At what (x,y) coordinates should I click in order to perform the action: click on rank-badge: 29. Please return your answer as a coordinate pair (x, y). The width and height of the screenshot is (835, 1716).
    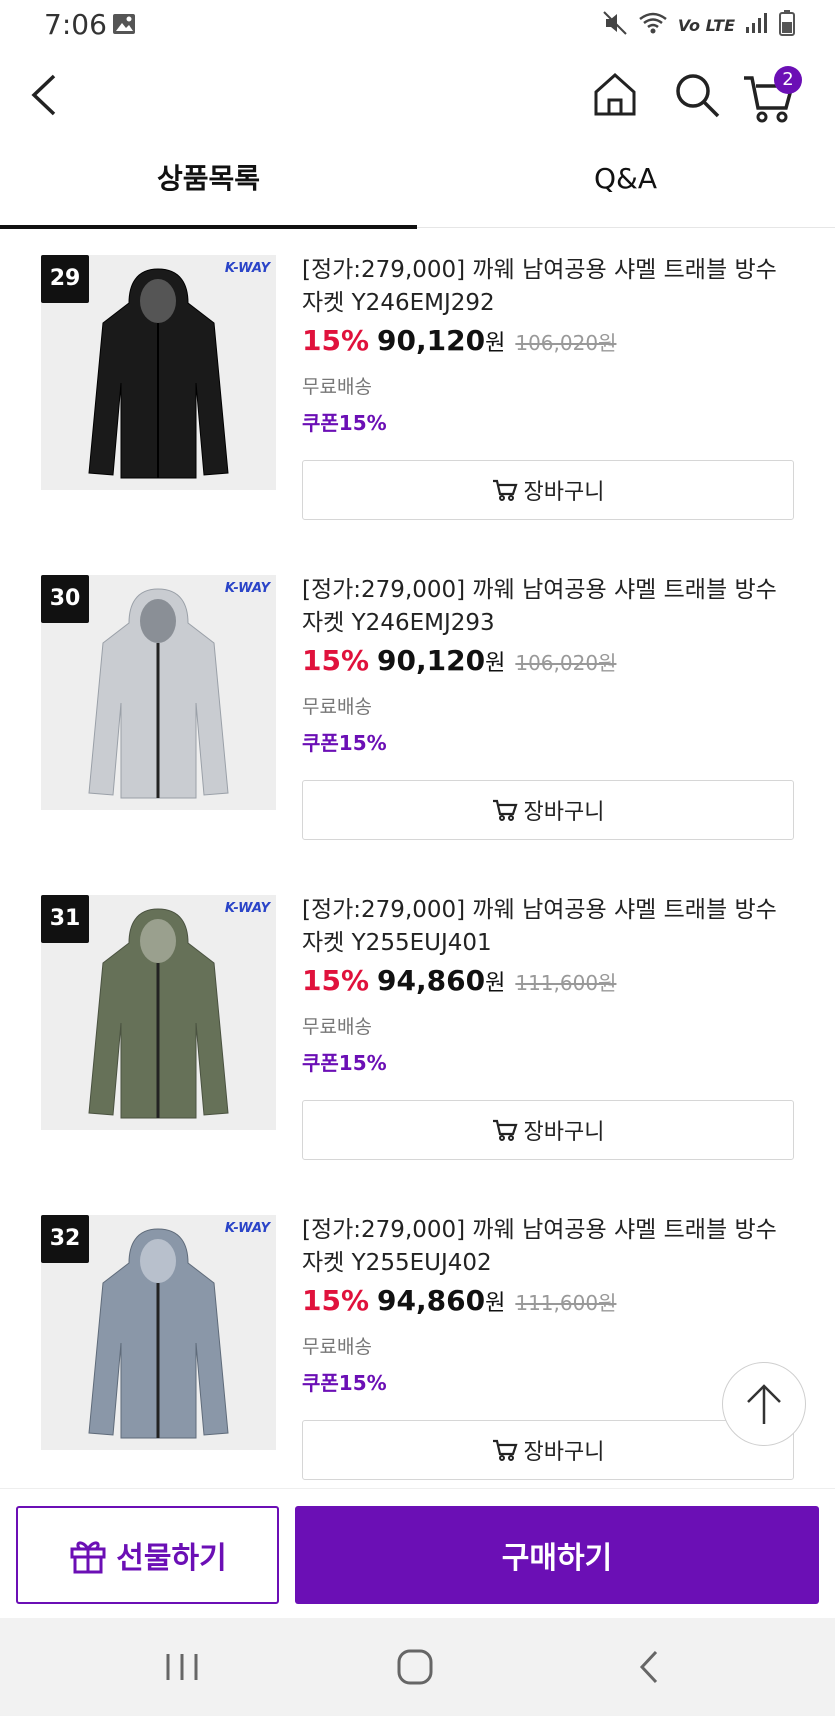
    Looking at the image, I should click on (65, 279).